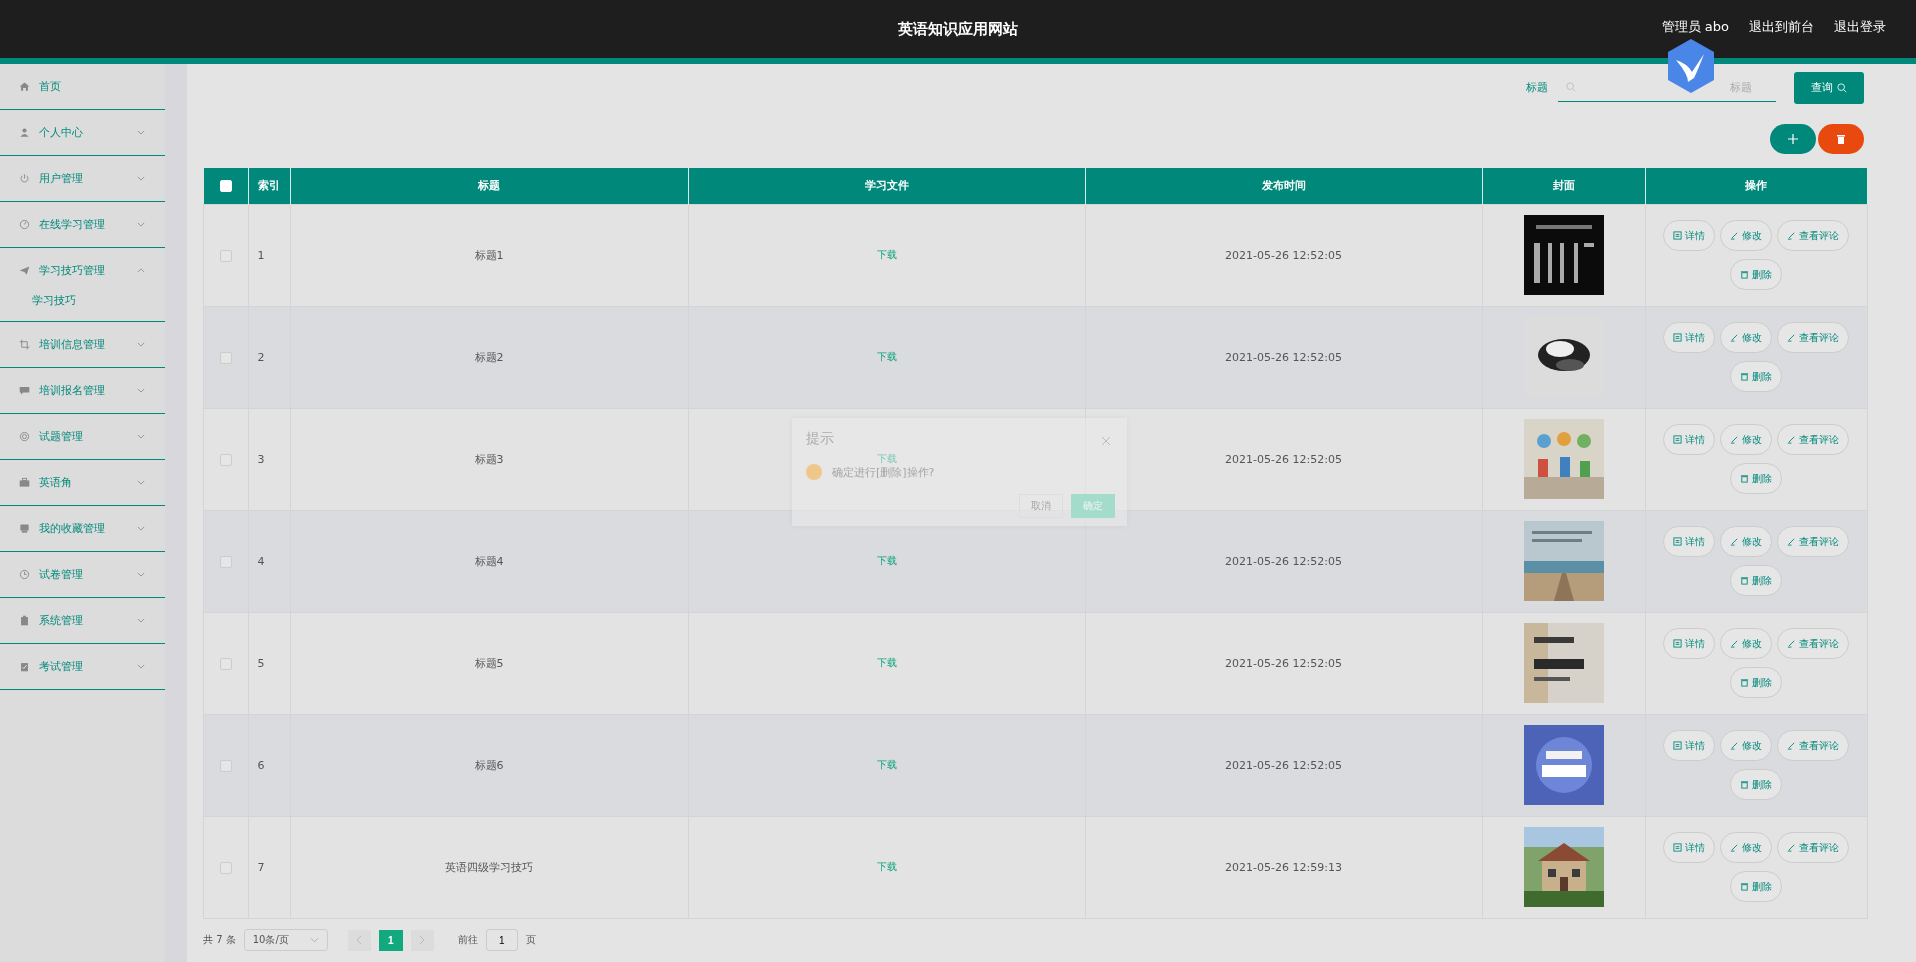  Describe the element at coordinates (489, 867) in the screenshot. I see `table-cell: 英语四级学习技巧` at that location.